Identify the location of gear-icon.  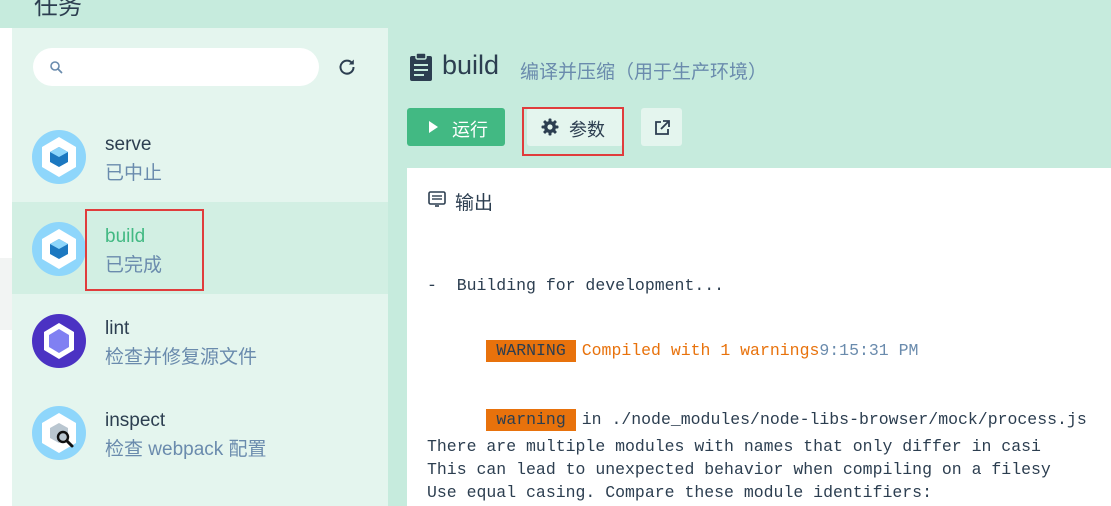
(550, 127).